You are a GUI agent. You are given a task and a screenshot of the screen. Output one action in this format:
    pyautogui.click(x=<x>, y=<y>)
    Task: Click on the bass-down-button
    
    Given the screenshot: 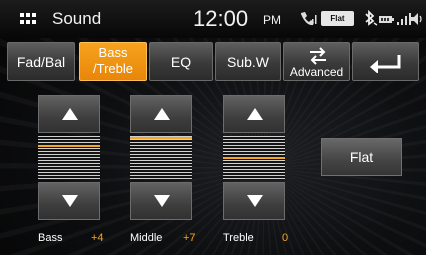 What is the action you would take?
    pyautogui.click(x=69, y=201)
    